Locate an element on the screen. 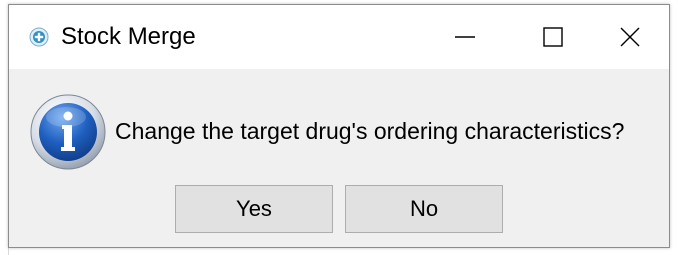 The image size is (678, 255). window-title: Stock Merge is located at coordinates (128, 36).